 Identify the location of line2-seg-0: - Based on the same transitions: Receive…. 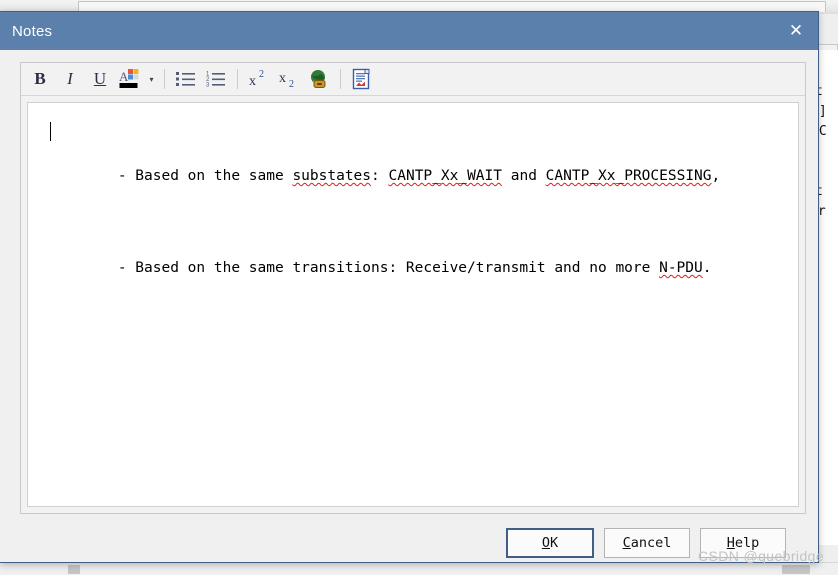
(388, 268).